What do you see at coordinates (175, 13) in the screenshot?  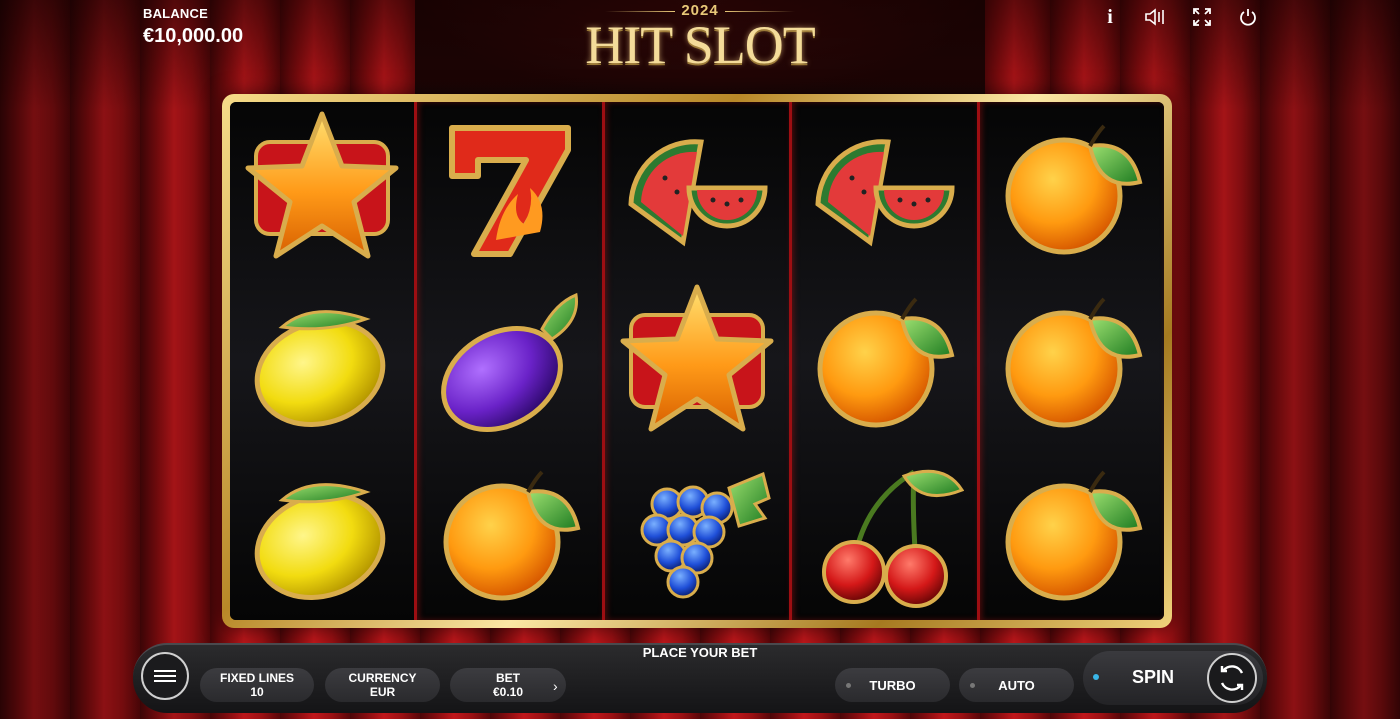 I see `balance-label: BALANCE` at bounding box center [175, 13].